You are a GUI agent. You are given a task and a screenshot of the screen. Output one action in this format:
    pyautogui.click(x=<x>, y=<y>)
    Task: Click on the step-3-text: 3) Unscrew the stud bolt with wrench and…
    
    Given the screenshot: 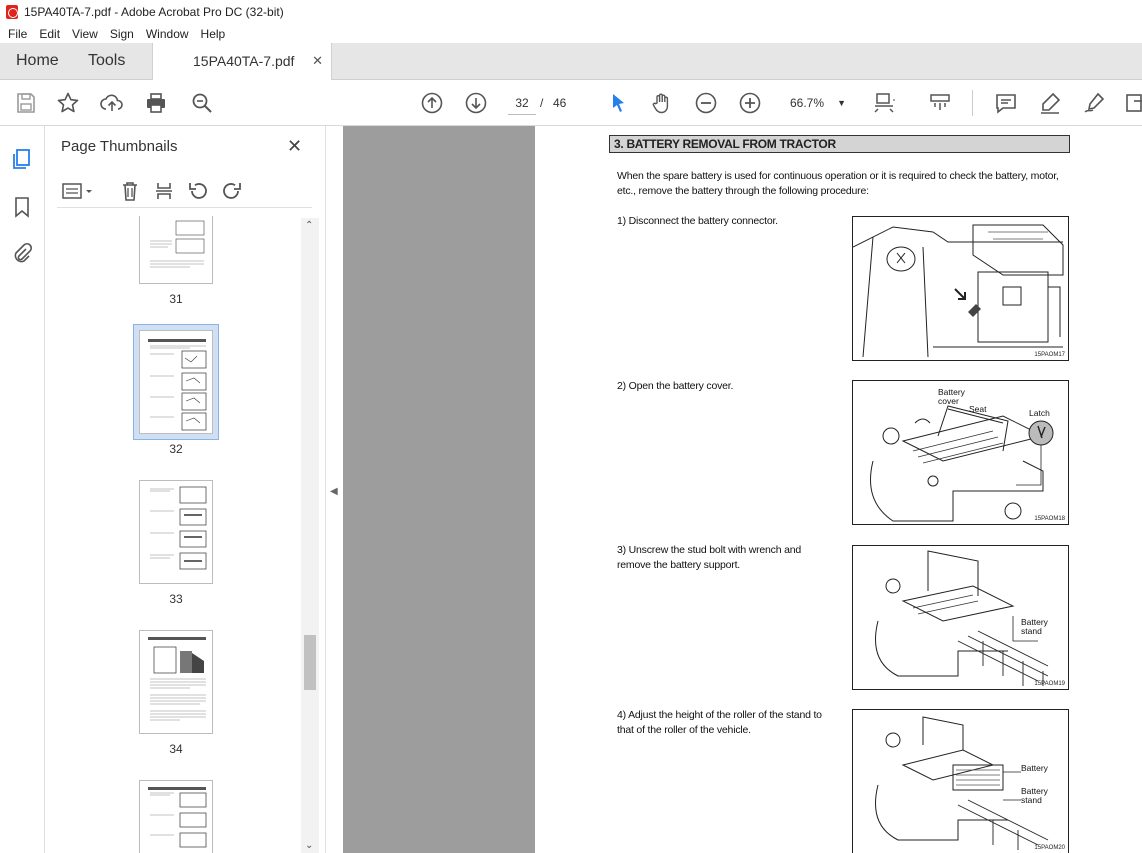 What is the action you would take?
    pyautogui.click(x=709, y=557)
    